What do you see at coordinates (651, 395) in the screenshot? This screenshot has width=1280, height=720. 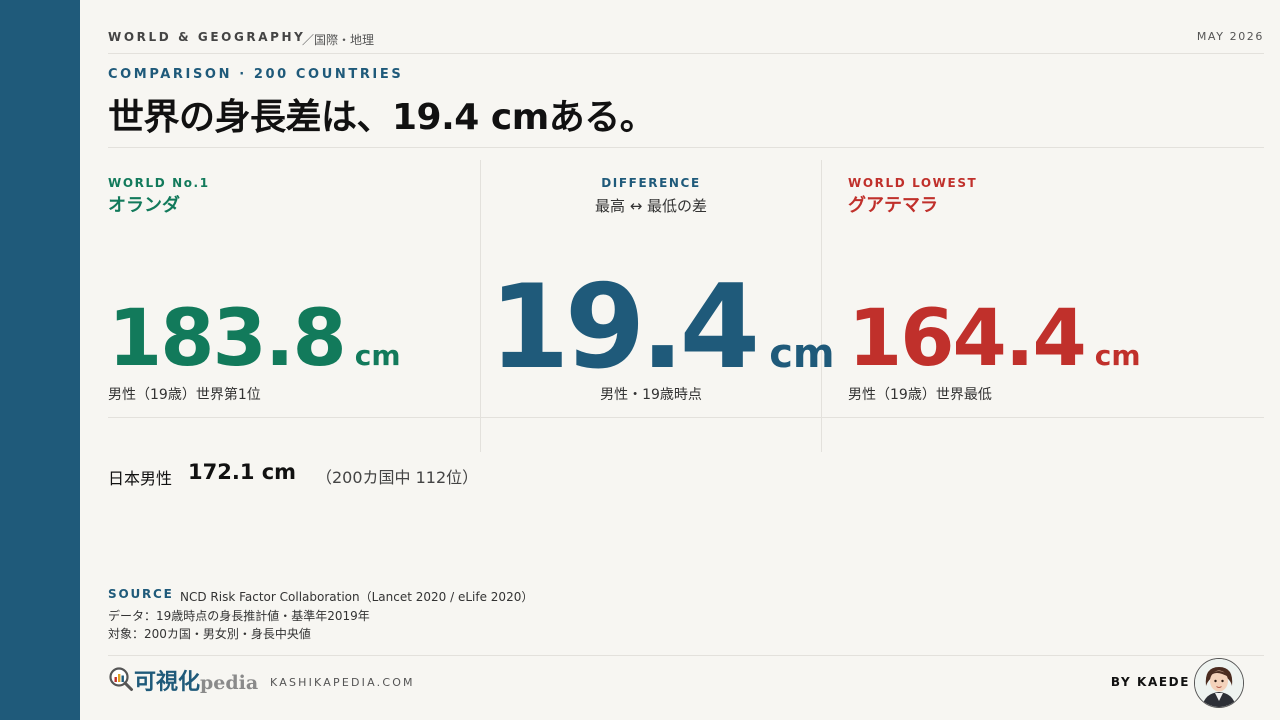 I see `stat-note: 男性・19歳時点` at bounding box center [651, 395].